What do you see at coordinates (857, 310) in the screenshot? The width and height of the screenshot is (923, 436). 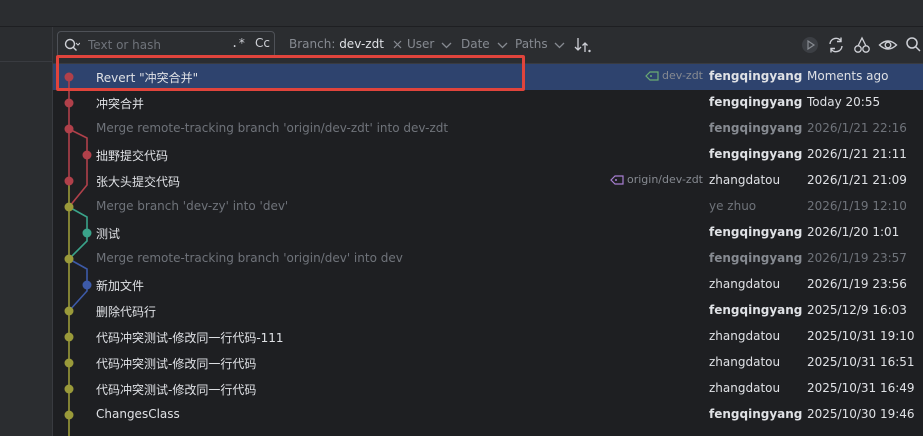 I see `commit-date: 2025/12/9 16:03` at bounding box center [857, 310].